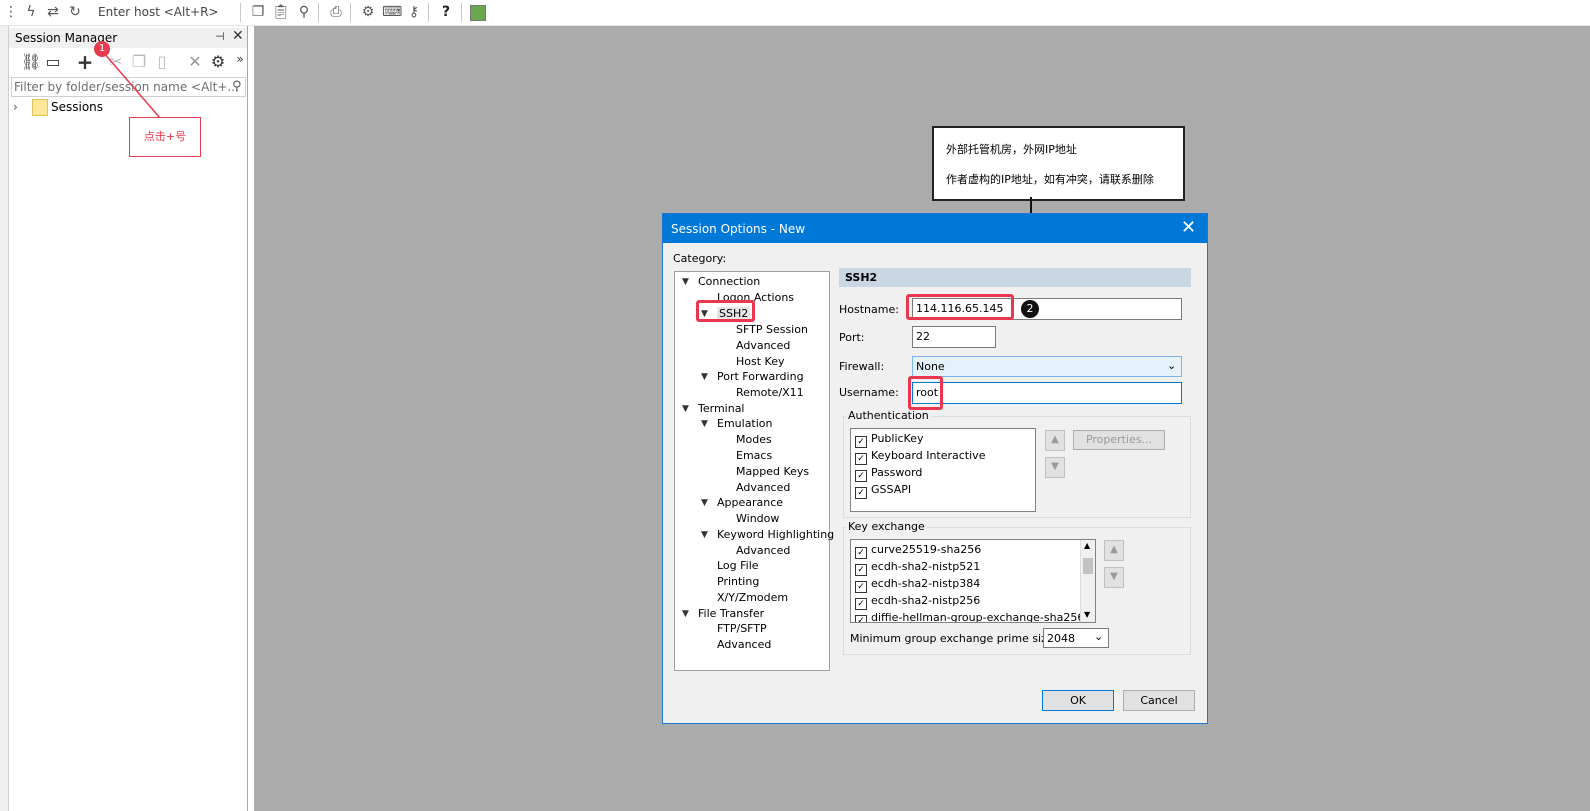 This screenshot has height=811, width=1590. What do you see at coordinates (1188, 227) in the screenshot?
I see `close-icon: ✕` at bounding box center [1188, 227].